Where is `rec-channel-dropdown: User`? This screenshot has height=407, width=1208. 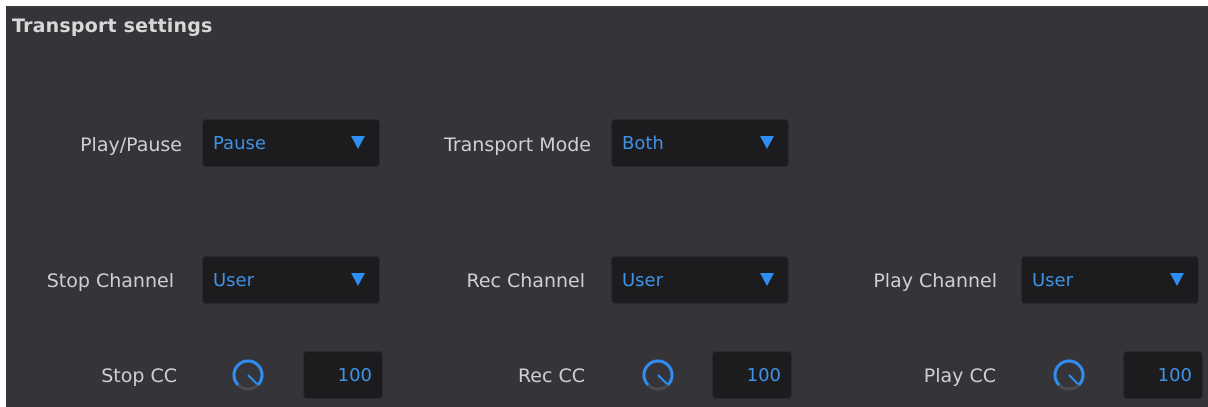
rec-channel-dropdown: User is located at coordinates (700, 280).